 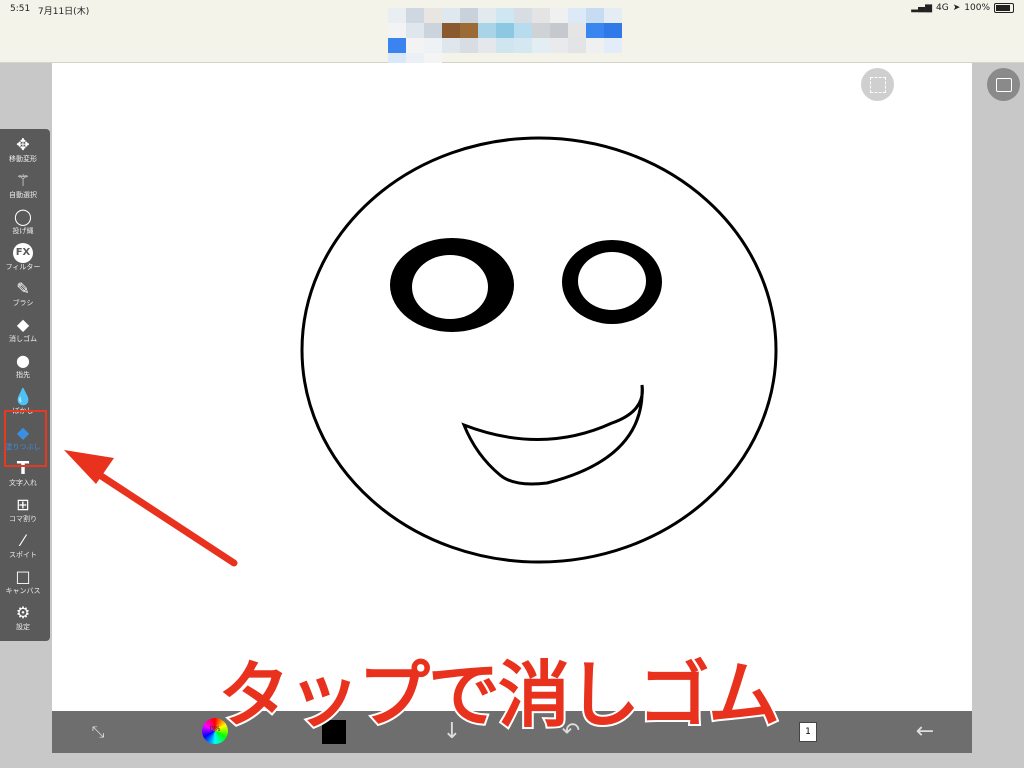 I want to click on transform-icon: ⤡, so click(x=98, y=732).